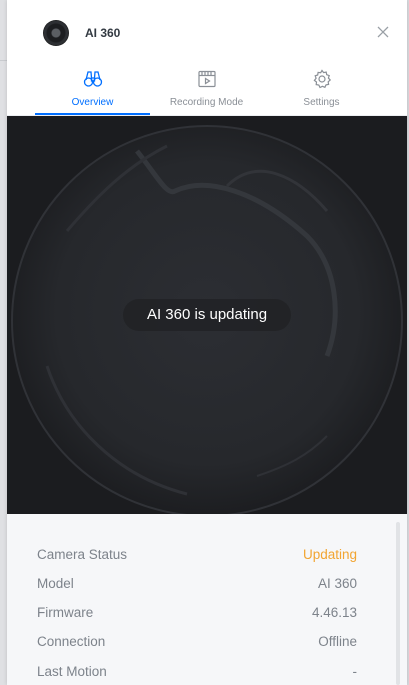 This screenshot has height=685, width=409. I want to click on close-button, so click(383, 32).